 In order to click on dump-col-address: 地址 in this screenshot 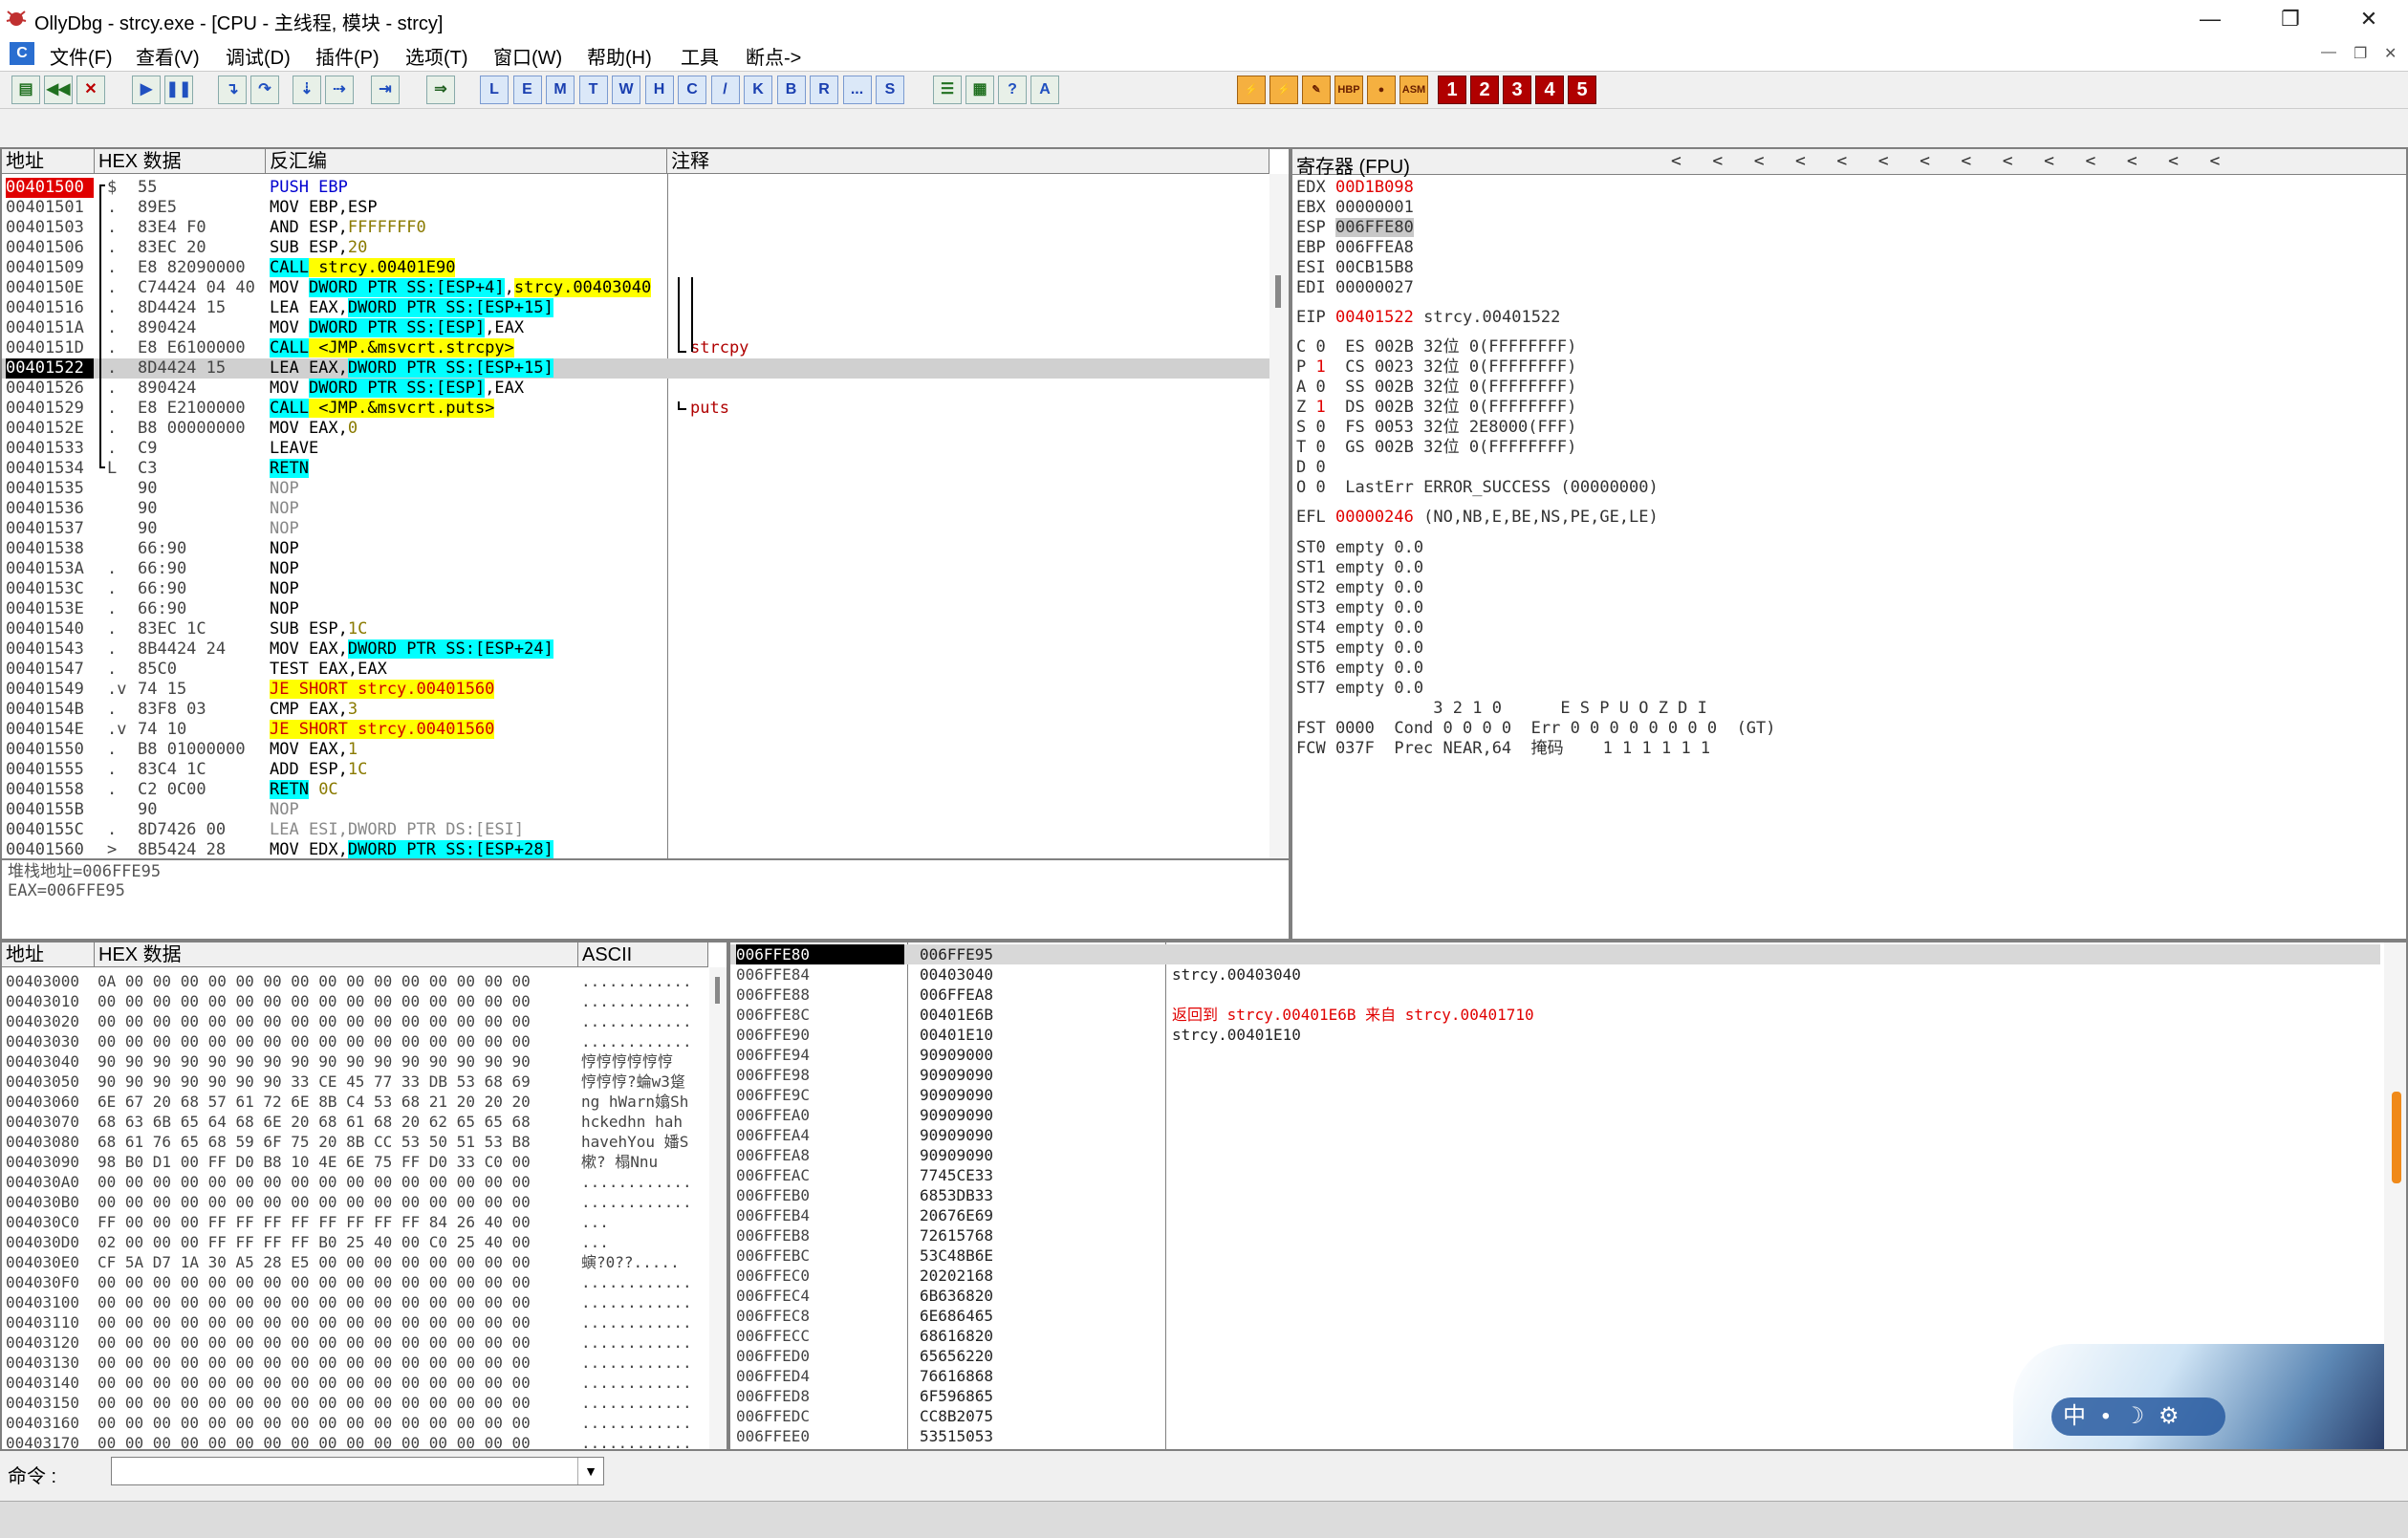, I will do `click(48, 955)`.